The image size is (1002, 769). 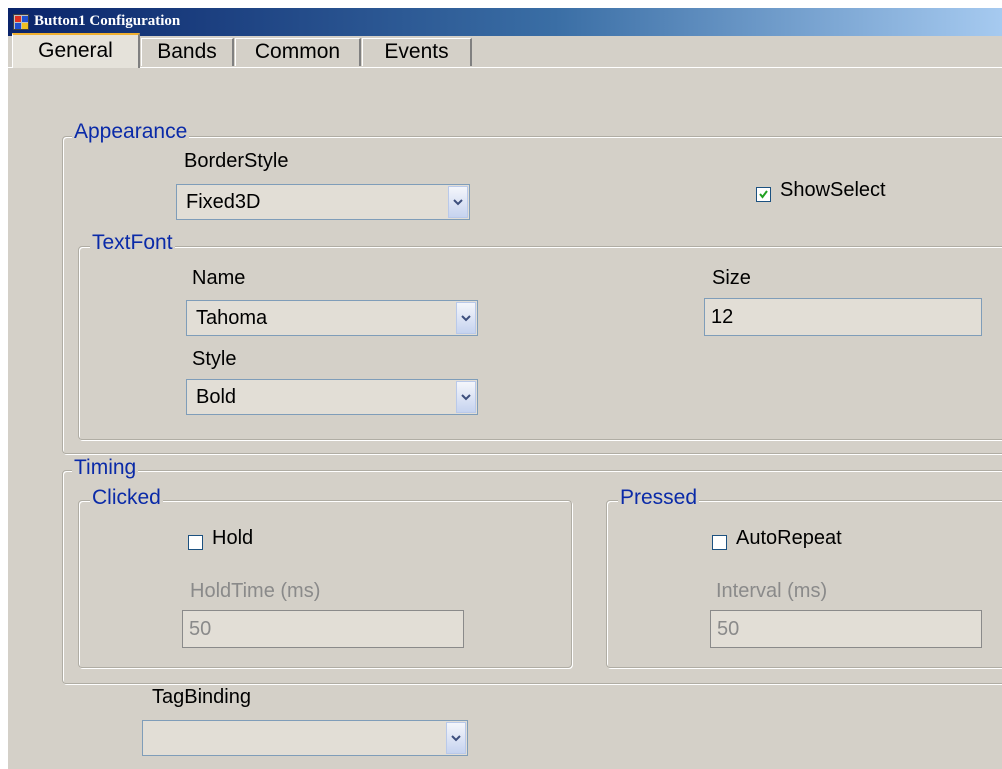 What do you see at coordinates (332, 397) in the screenshot?
I see `font-style-combo: Bold` at bounding box center [332, 397].